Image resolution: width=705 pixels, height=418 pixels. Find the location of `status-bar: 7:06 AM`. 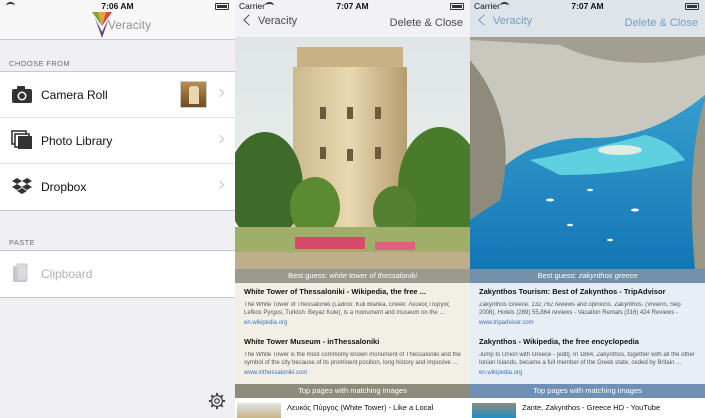

status-bar: 7:06 AM is located at coordinates (117, 6).